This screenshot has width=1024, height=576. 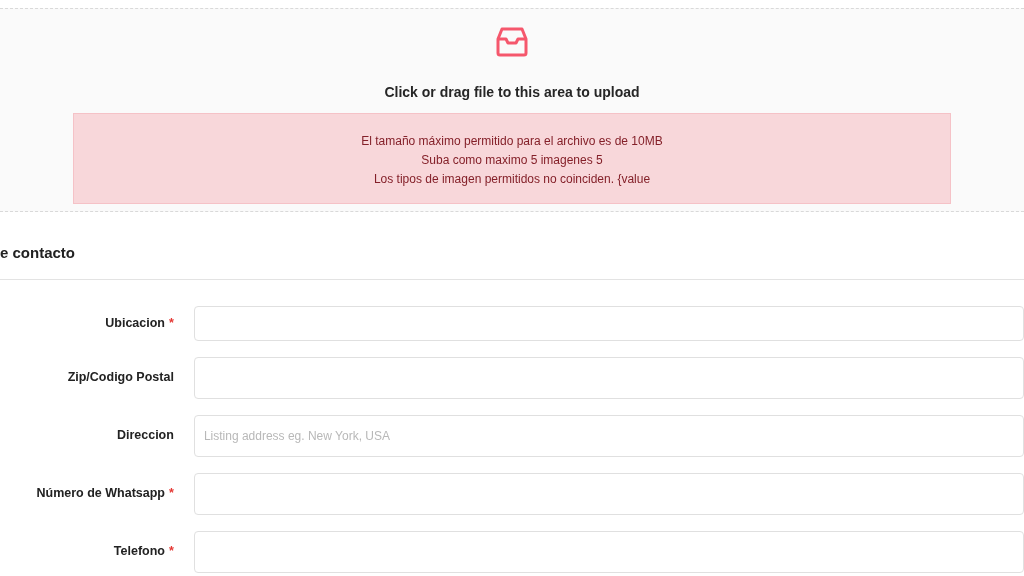 I want to click on input-field: Listing address eg. New York, USA, so click(x=608, y=435).